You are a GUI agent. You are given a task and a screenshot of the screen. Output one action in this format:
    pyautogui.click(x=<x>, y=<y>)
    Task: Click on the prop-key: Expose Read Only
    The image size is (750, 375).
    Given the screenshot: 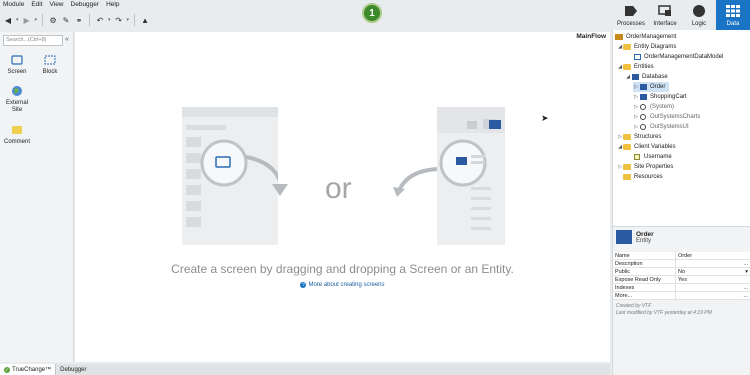 What is the action you would take?
    pyautogui.click(x=638, y=279)
    